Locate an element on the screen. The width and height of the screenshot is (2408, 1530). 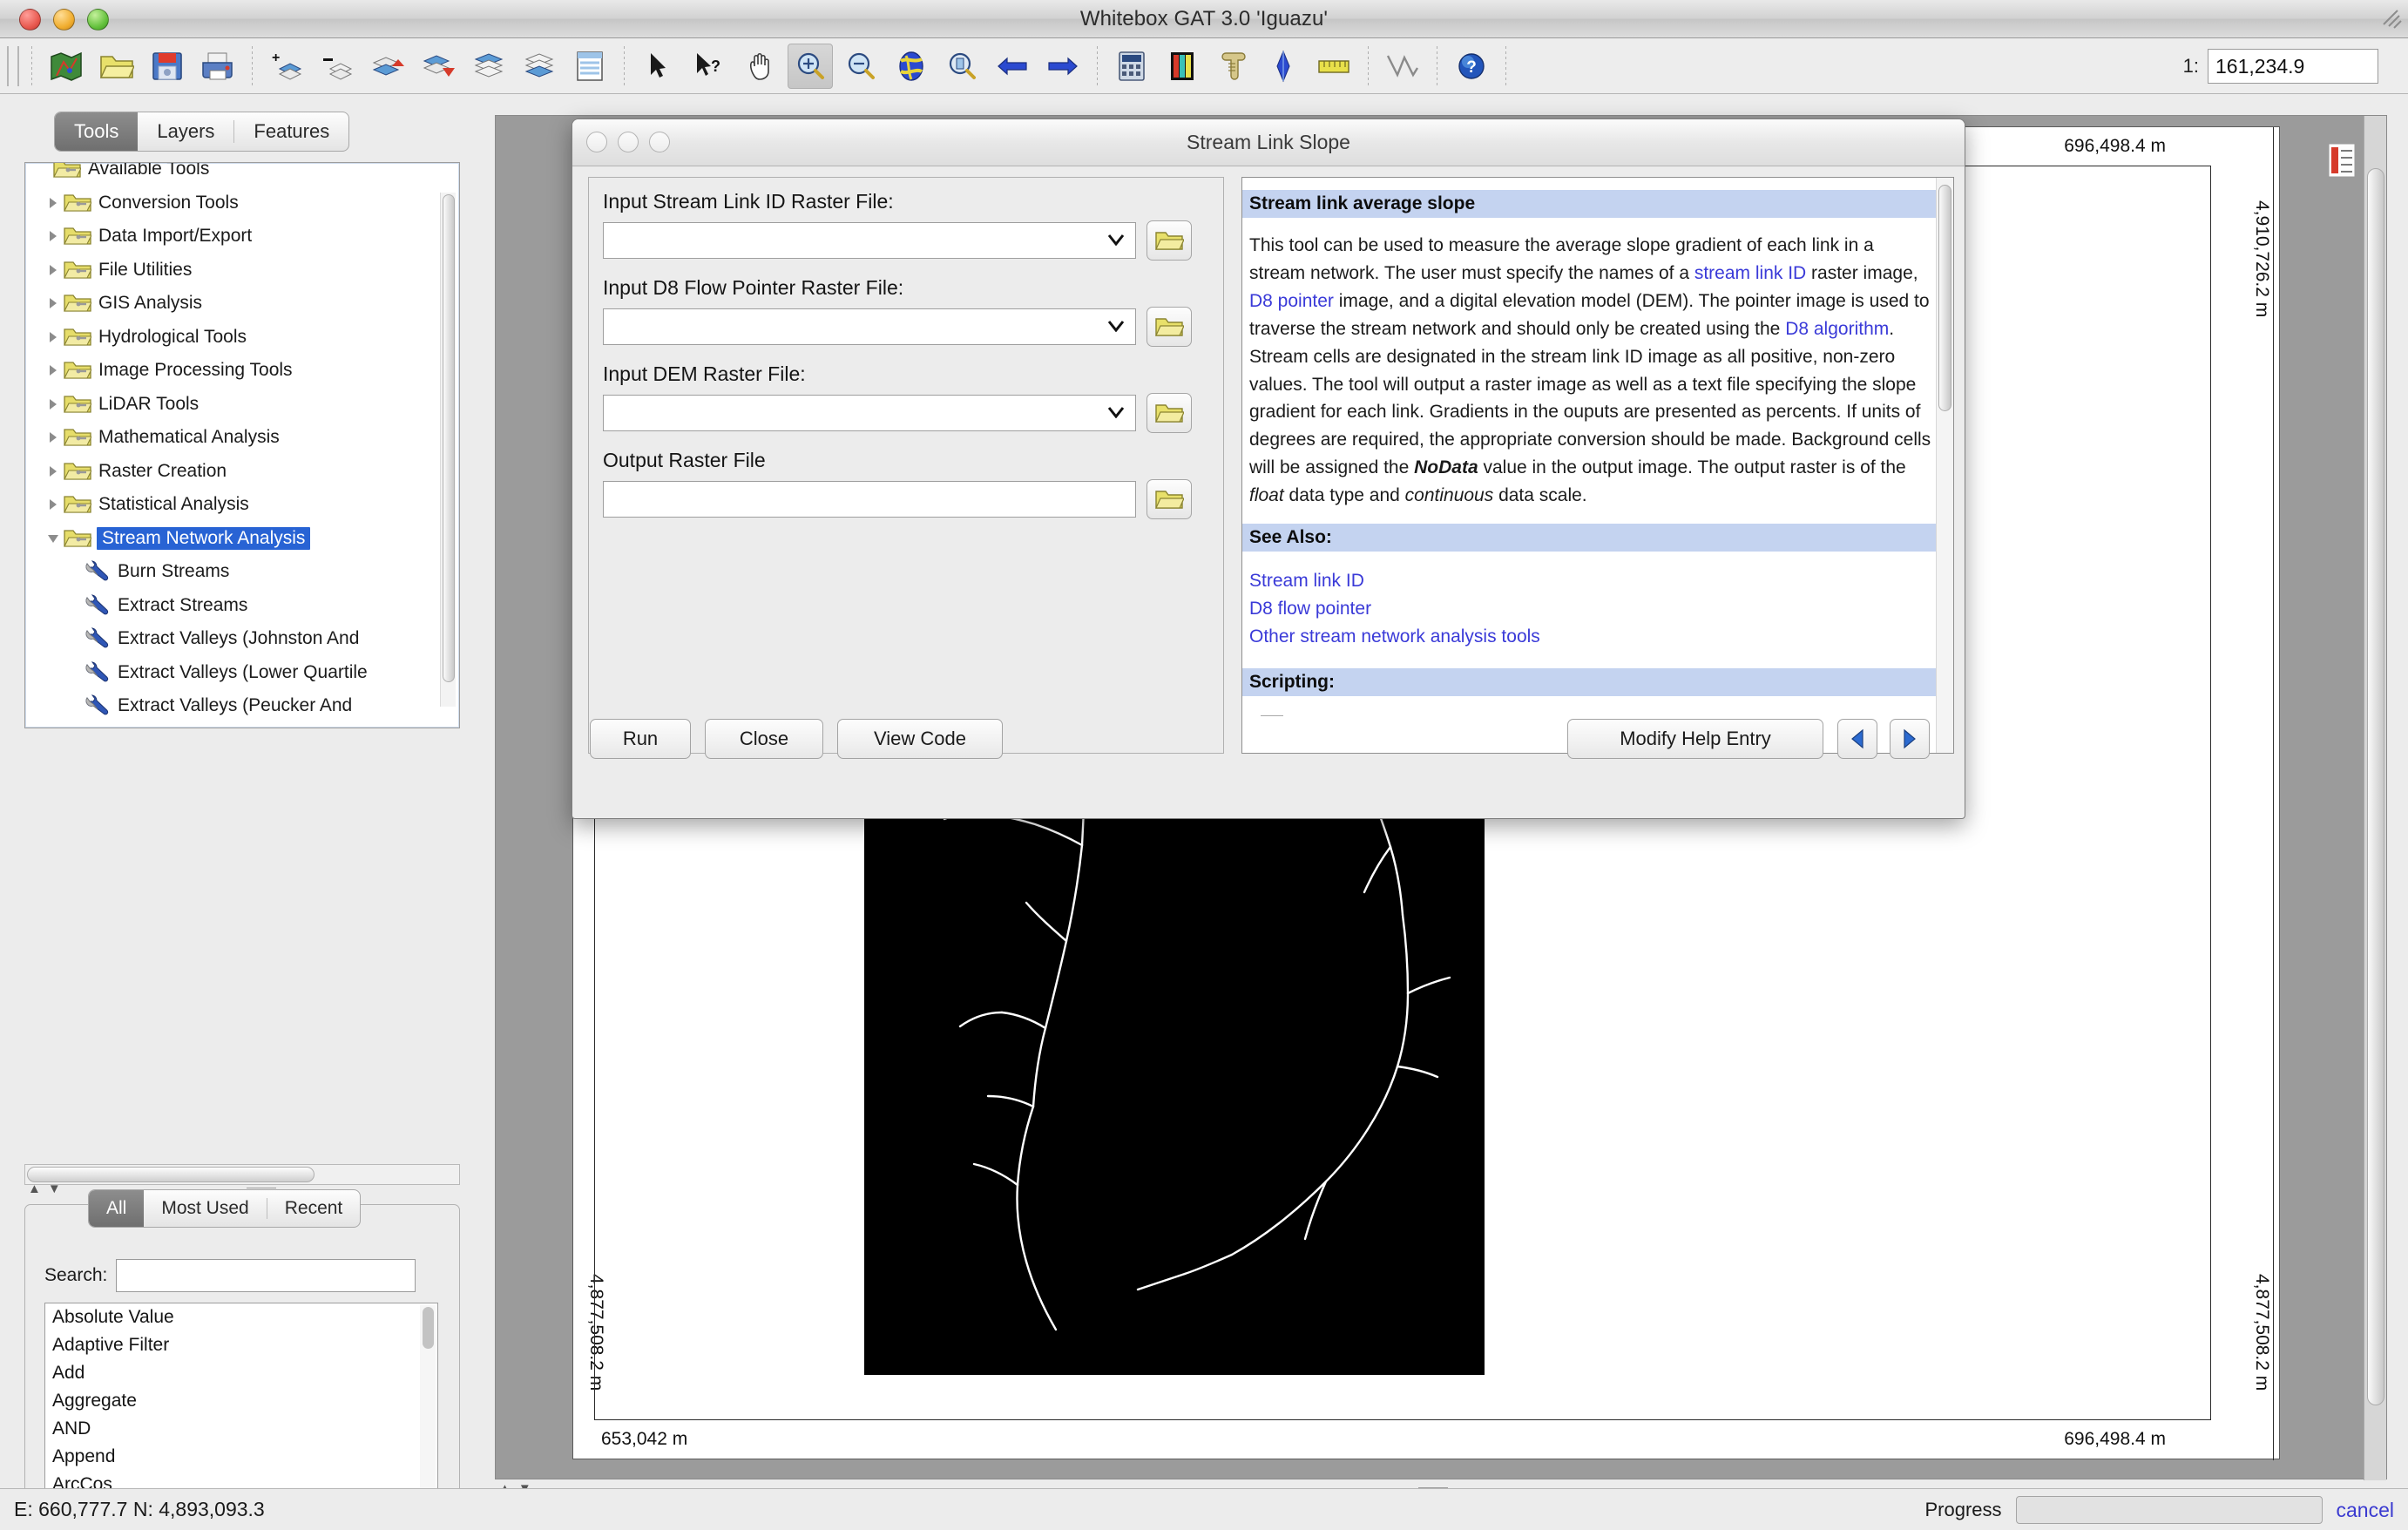
tab-features: Features is located at coordinates (291, 131).